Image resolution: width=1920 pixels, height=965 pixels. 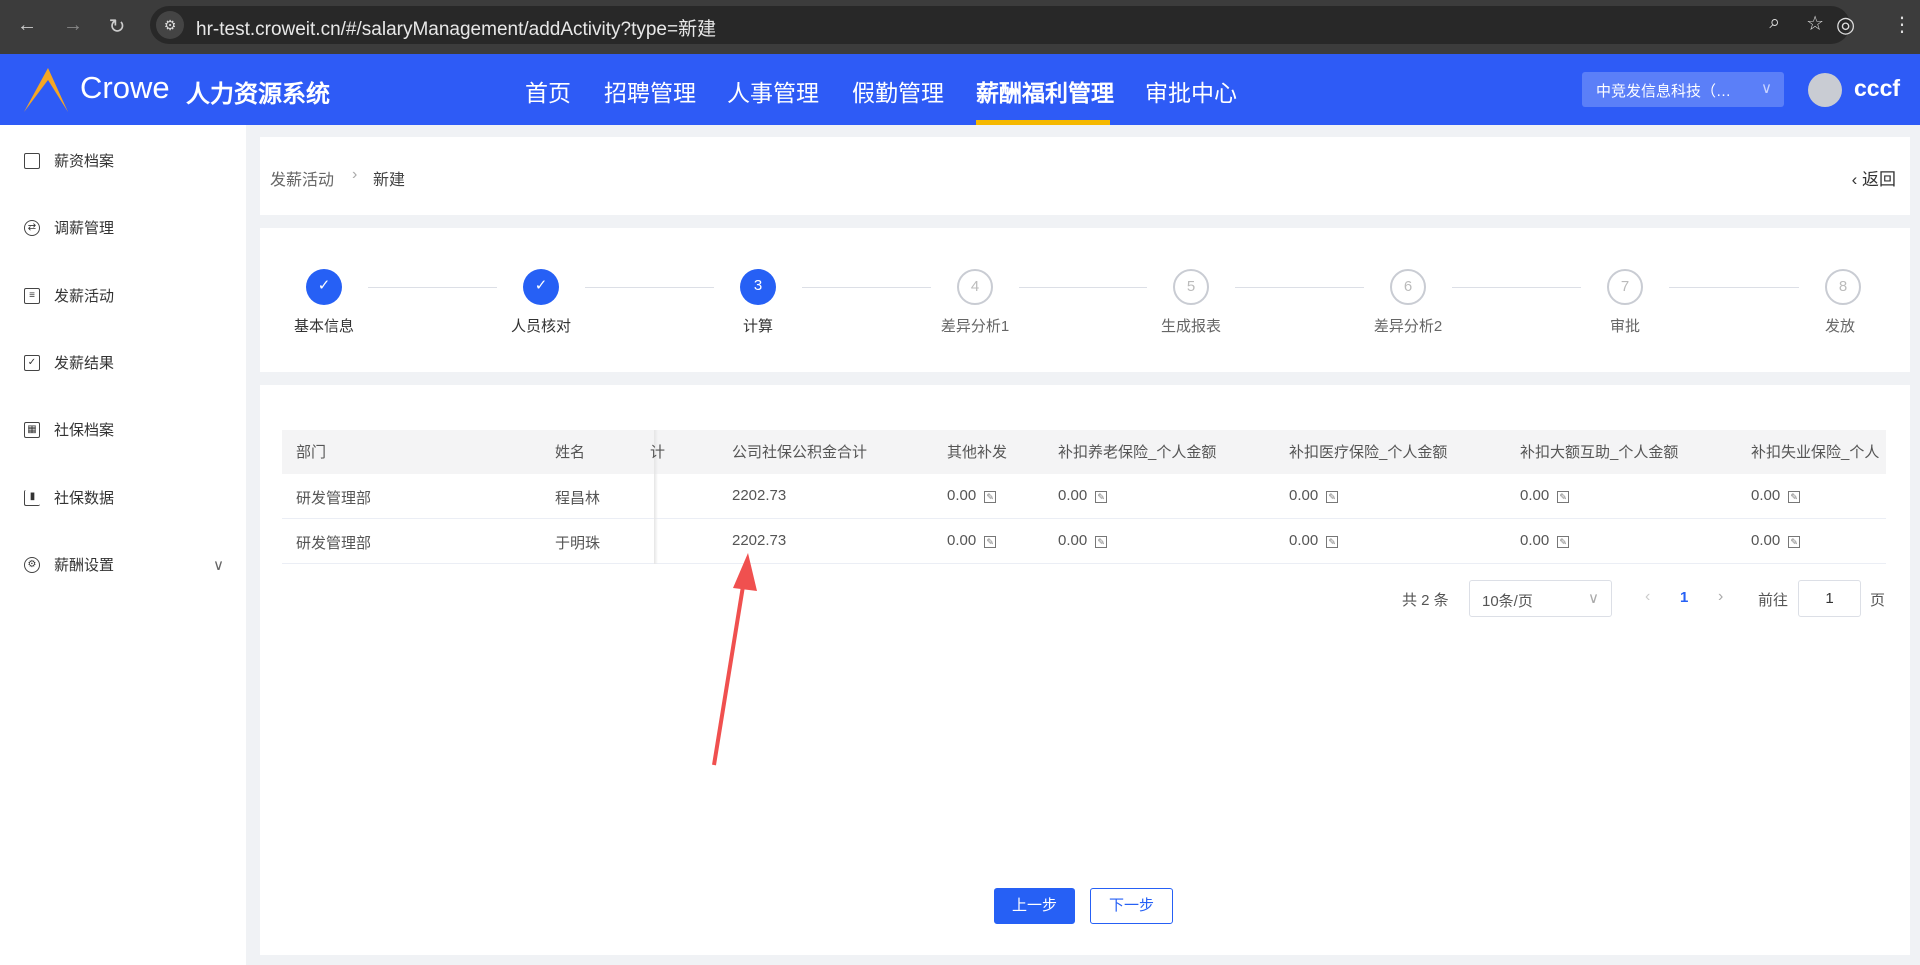 I want to click on menu-icon: ⋮, so click(x=1902, y=24).